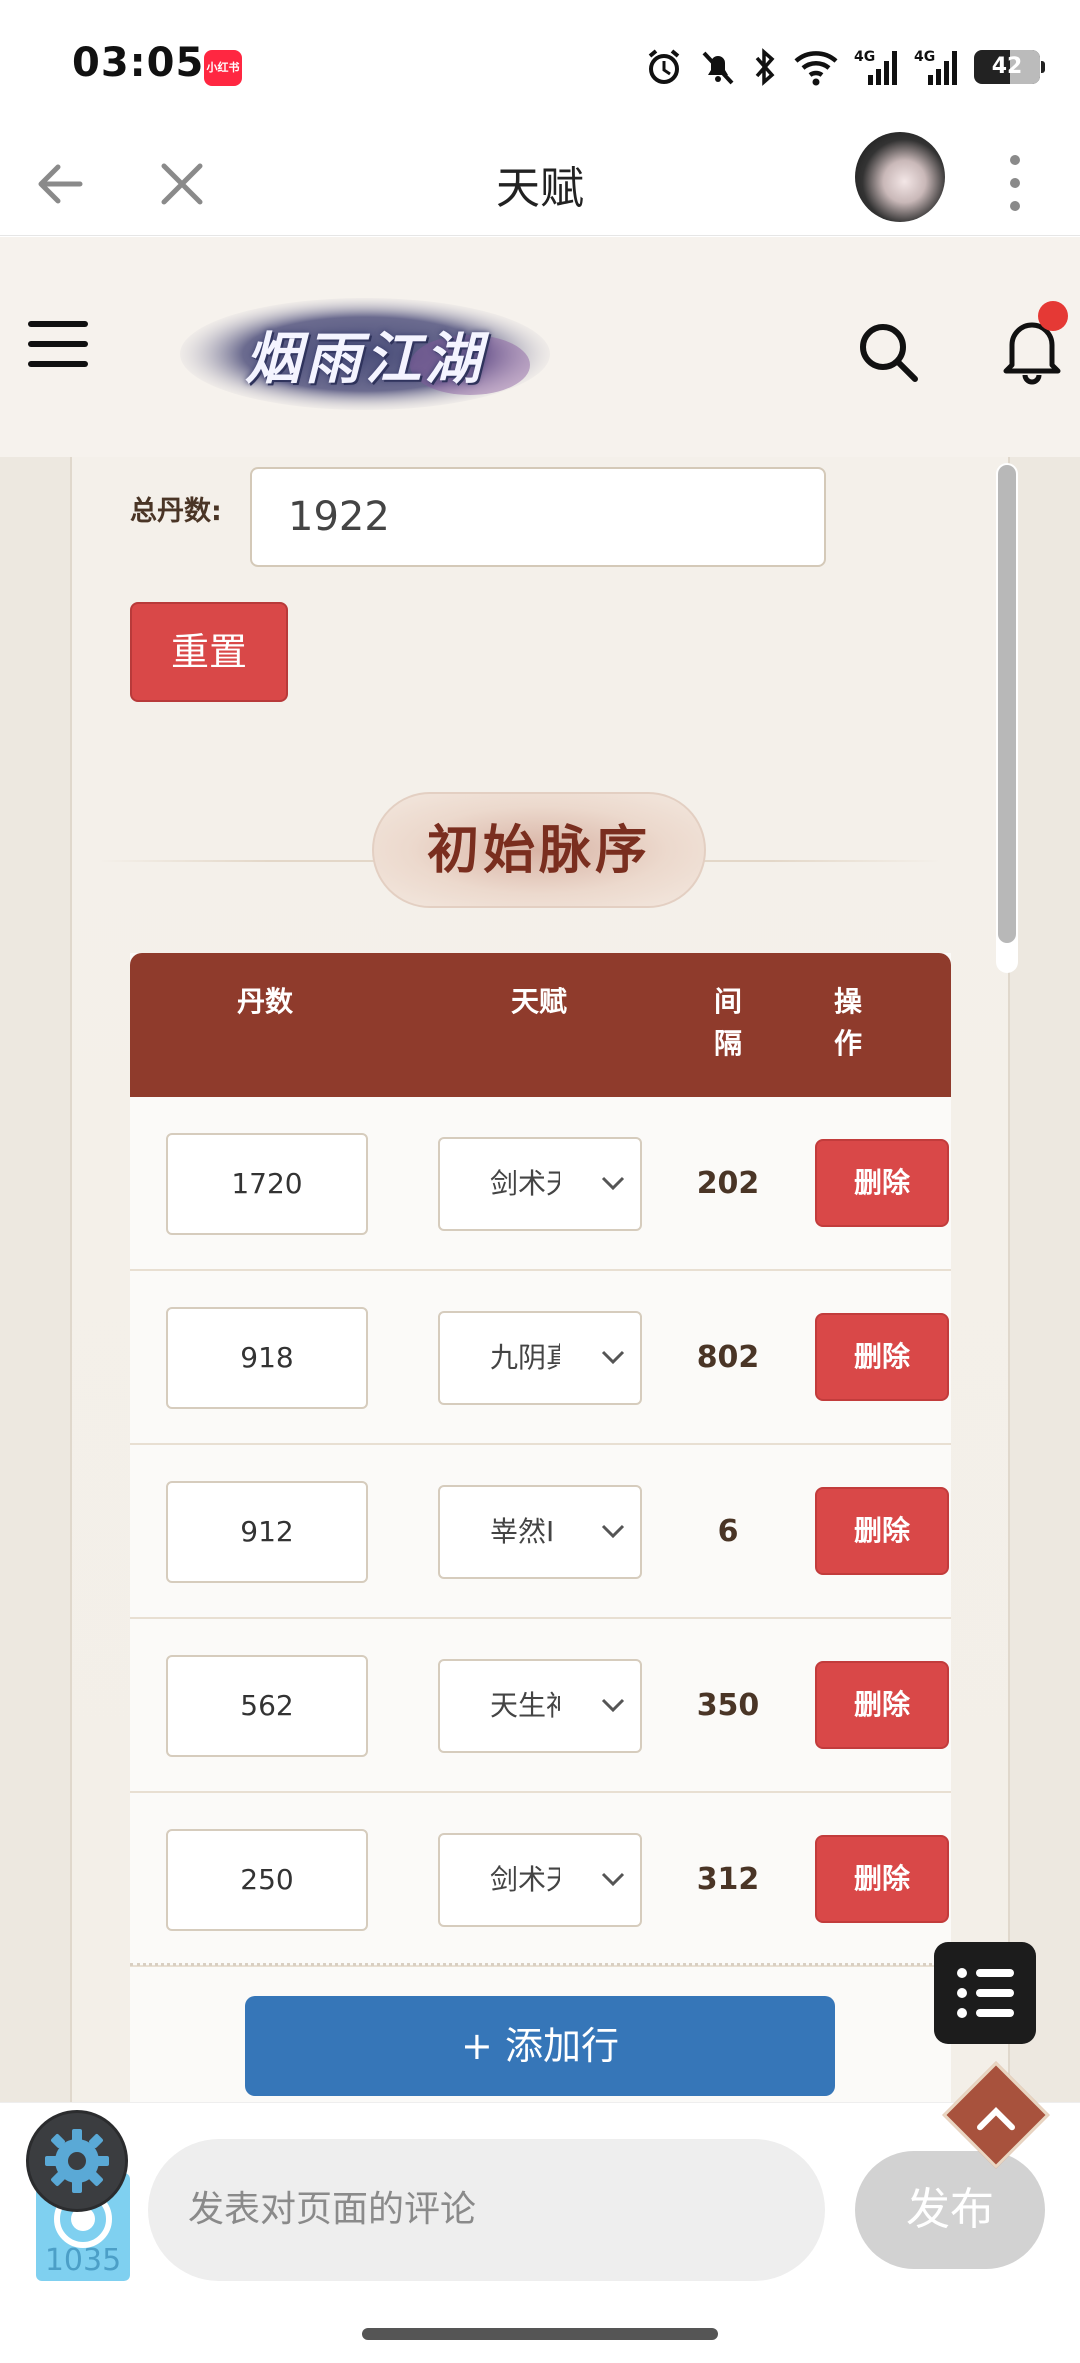 Image resolution: width=1080 pixels, height=2363 pixels. I want to click on list-icon, so click(985, 1993).